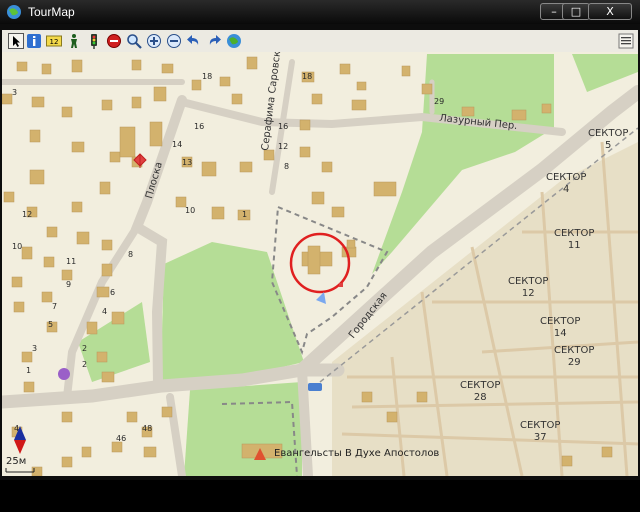 The height and width of the screenshot is (512, 640). What do you see at coordinates (51, 324) in the screenshot?
I see `house-number-label: 5` at bounding box center [51, 324].